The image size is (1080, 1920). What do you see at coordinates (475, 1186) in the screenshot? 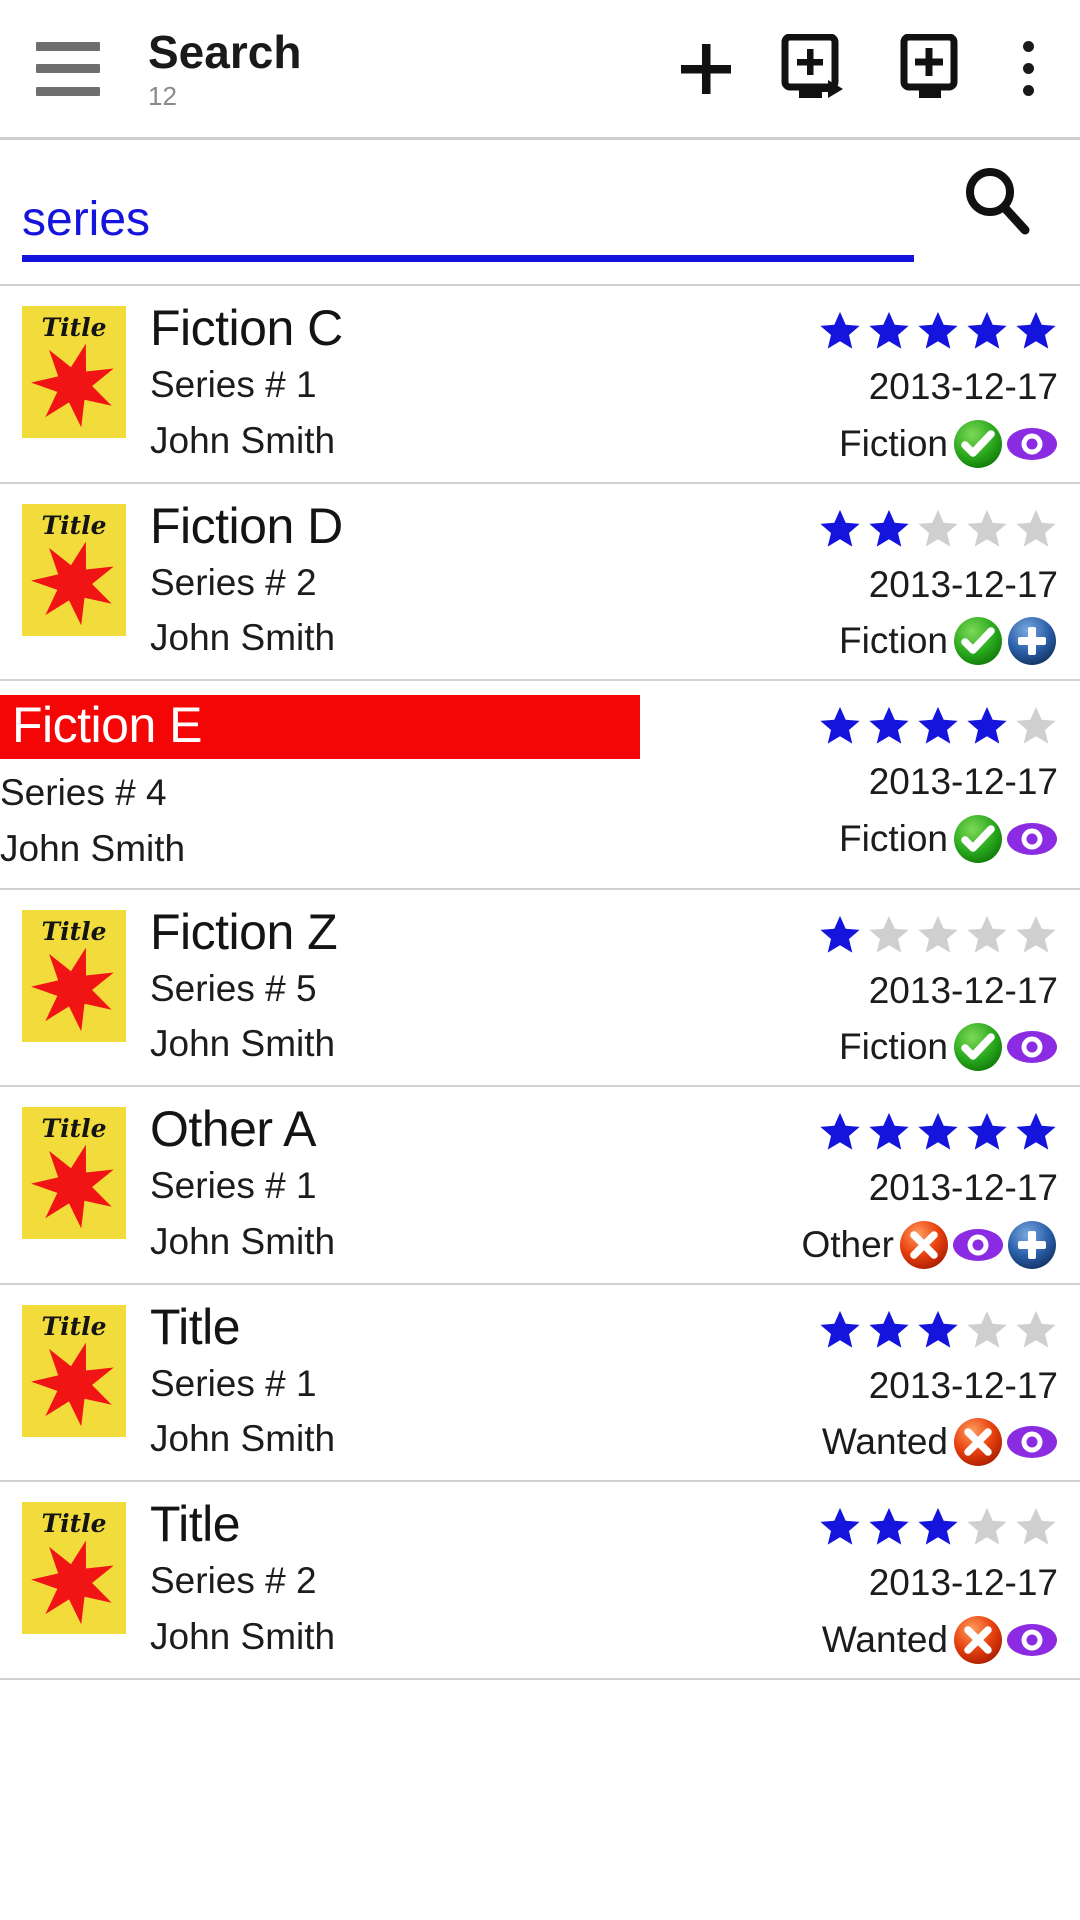
I see `row-primary-info: Other A Series # 1 John Smith` at bounding box center [475, 1186].